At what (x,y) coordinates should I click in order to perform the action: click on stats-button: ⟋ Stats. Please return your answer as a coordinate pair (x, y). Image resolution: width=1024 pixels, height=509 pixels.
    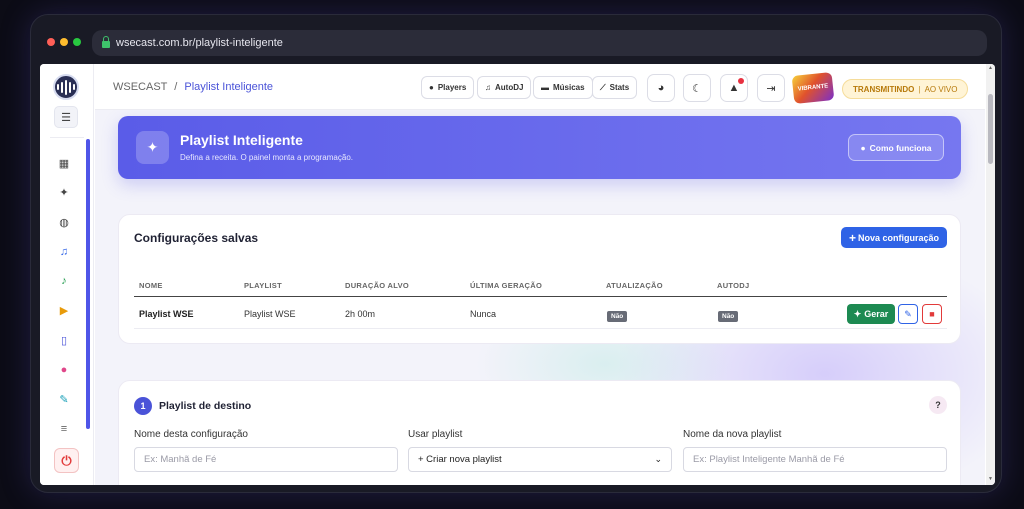
    Looking at the image, I should click on (615, 87).